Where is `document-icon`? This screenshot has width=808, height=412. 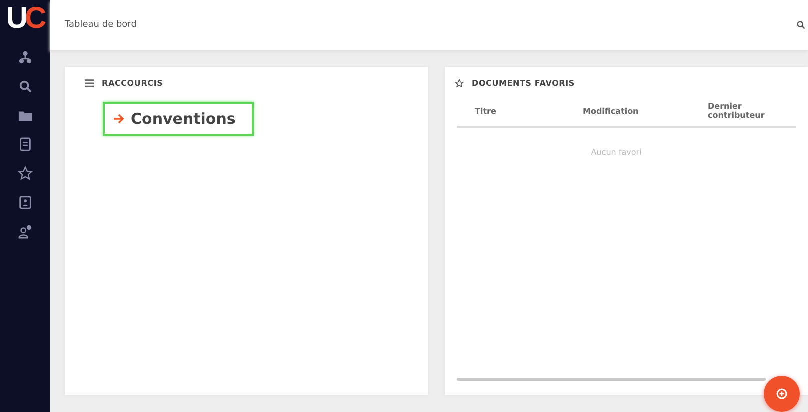
document-icon is located at coordinates (25, 144).